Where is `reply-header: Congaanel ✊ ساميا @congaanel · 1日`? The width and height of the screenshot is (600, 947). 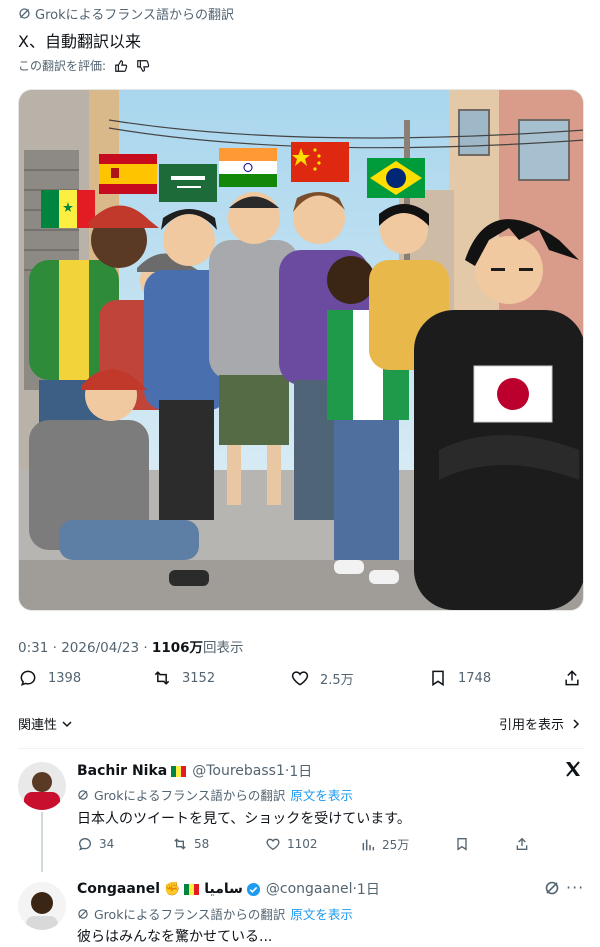
reply-header: Congaanel ✊ ساميا @congaanel · 1日 is located at coordinates (228, 889).